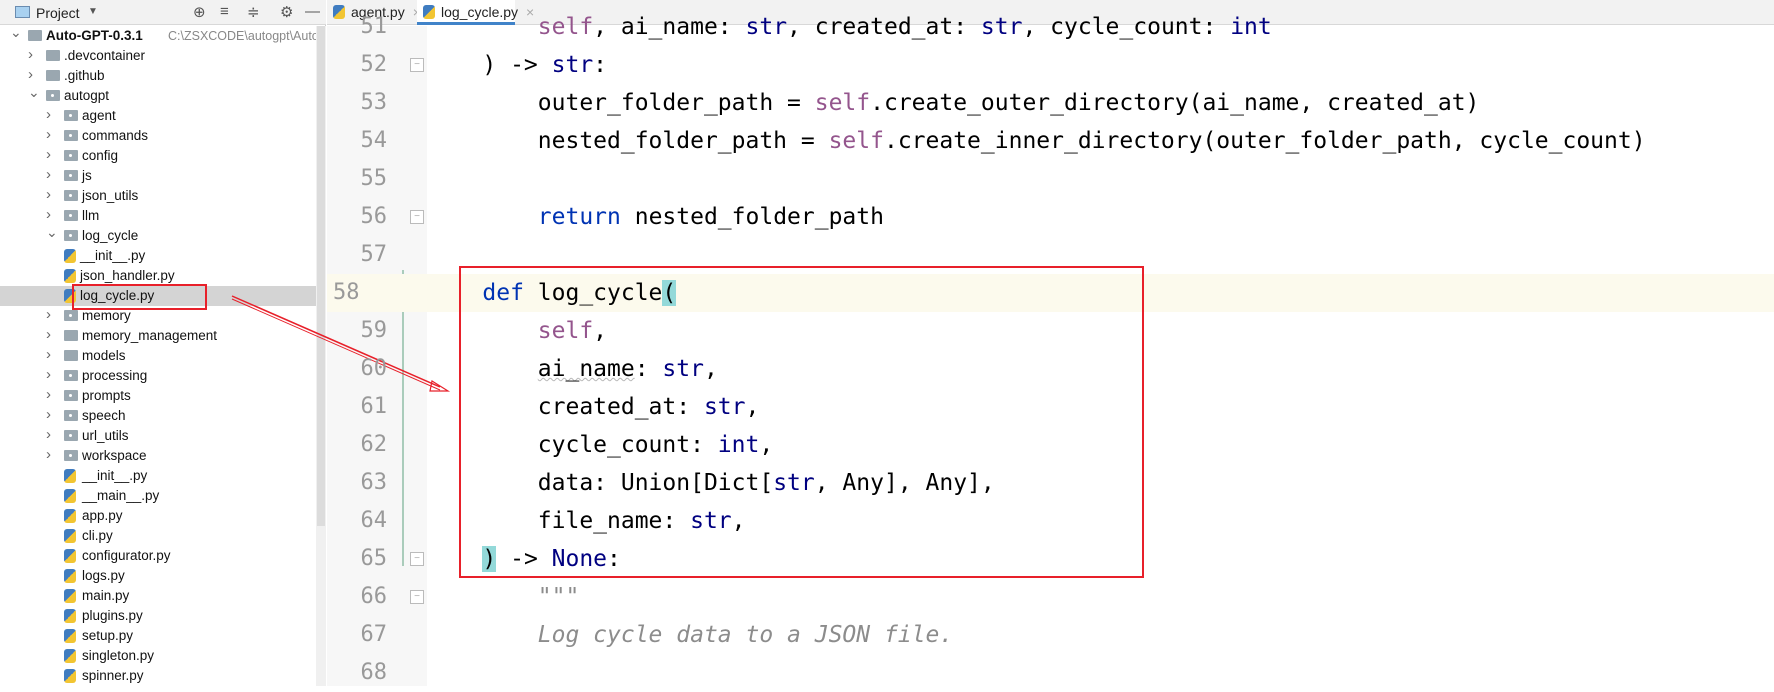  Describe the element at coordinates (158, 235) in the screenshot. I see `tree-item-log-cycle: ⌄ log_cycle` at that location.